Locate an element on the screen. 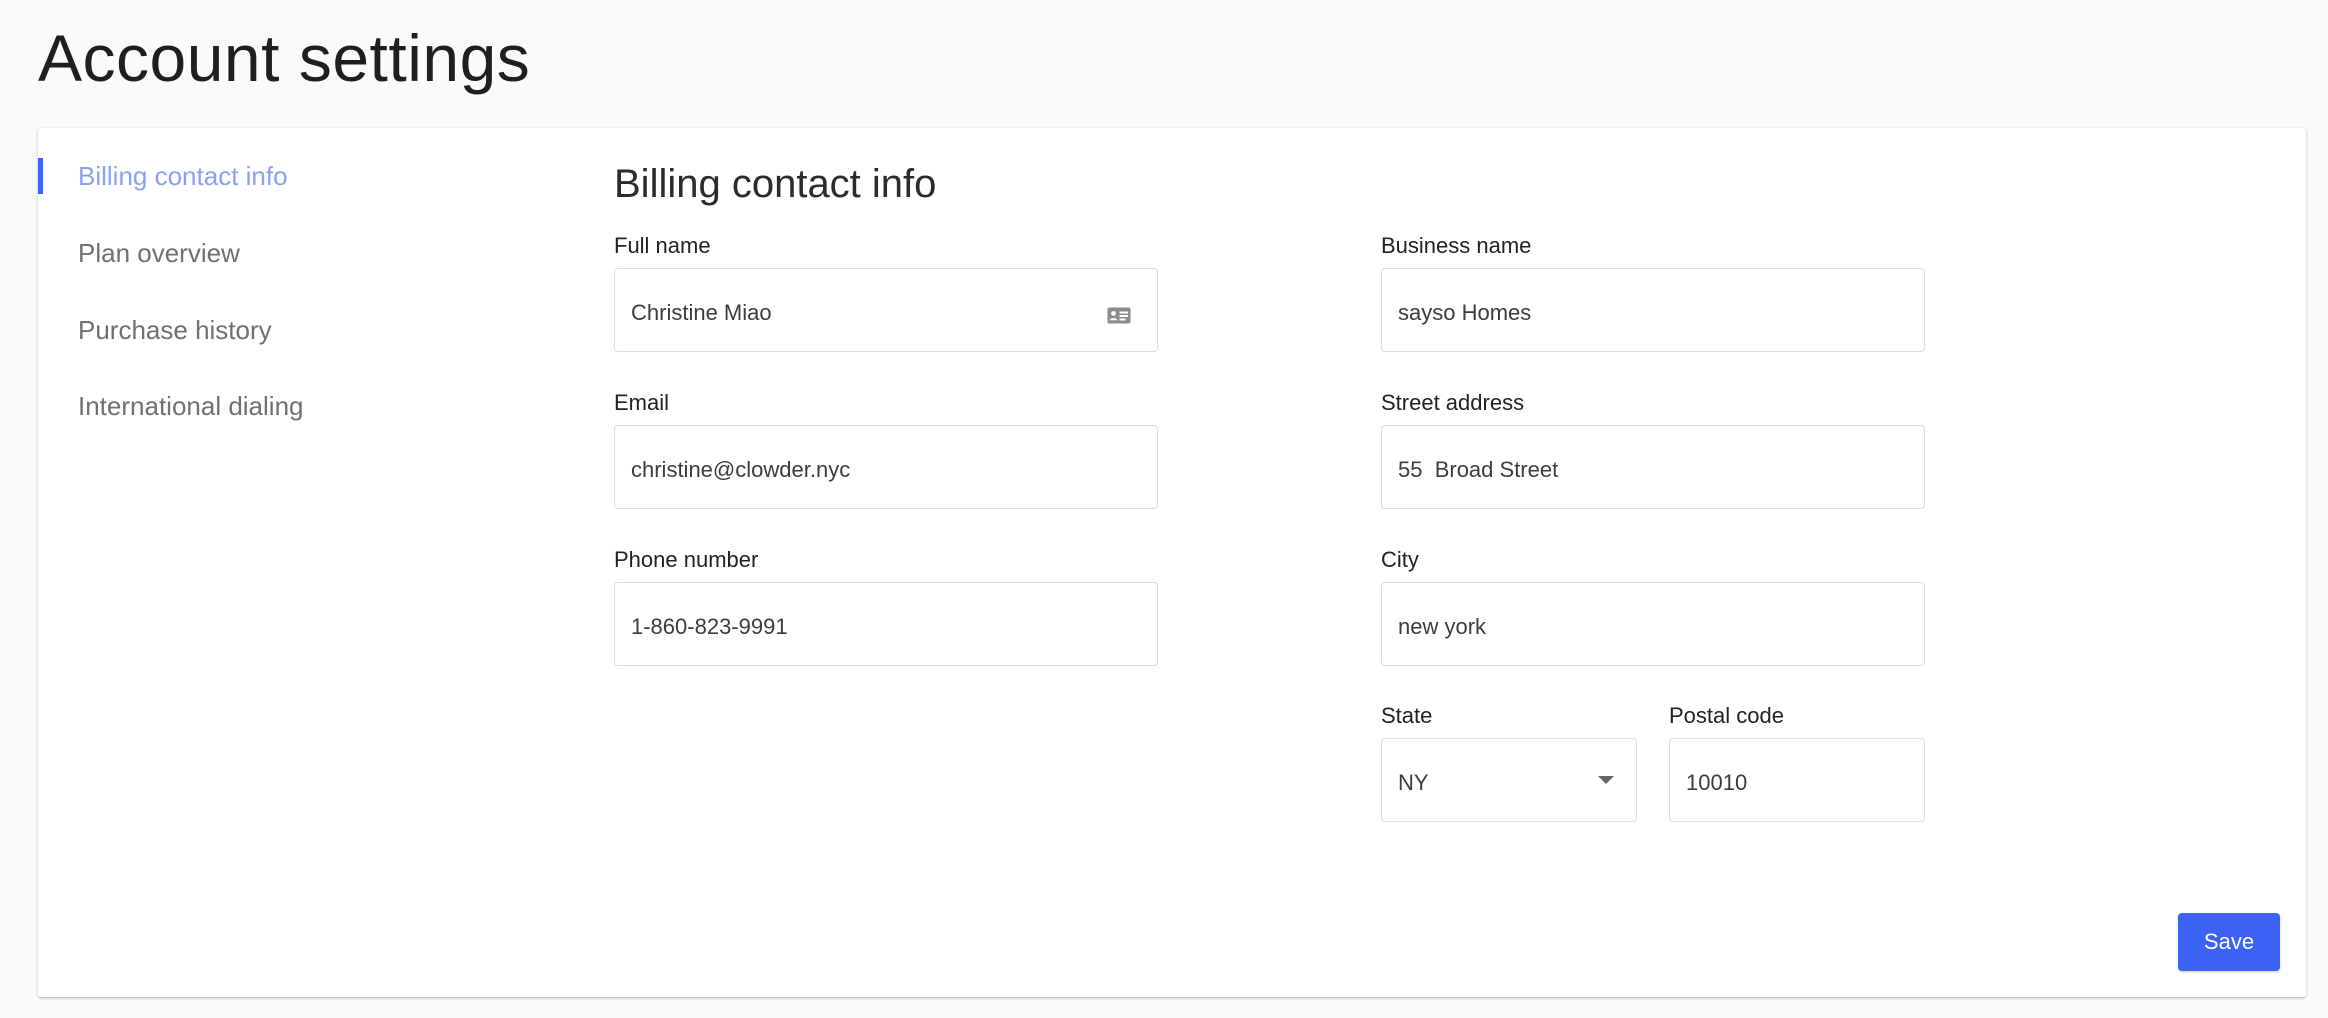 Image resolution: width=2328 pixels, height=1018 pixels. section-title: Billing contact info is located at coordinates (775, 184).